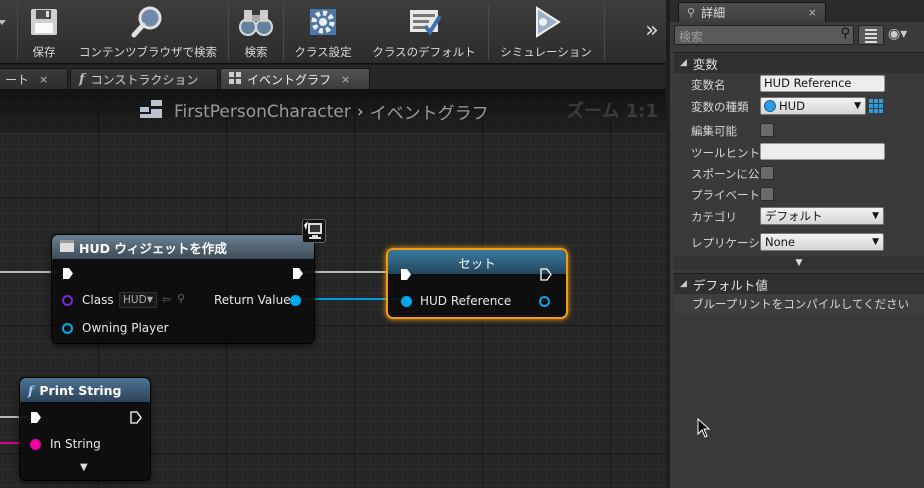 The width and height of the screenshot is (924, 488). I want to click on find-button: 検索, so click(256, 32).